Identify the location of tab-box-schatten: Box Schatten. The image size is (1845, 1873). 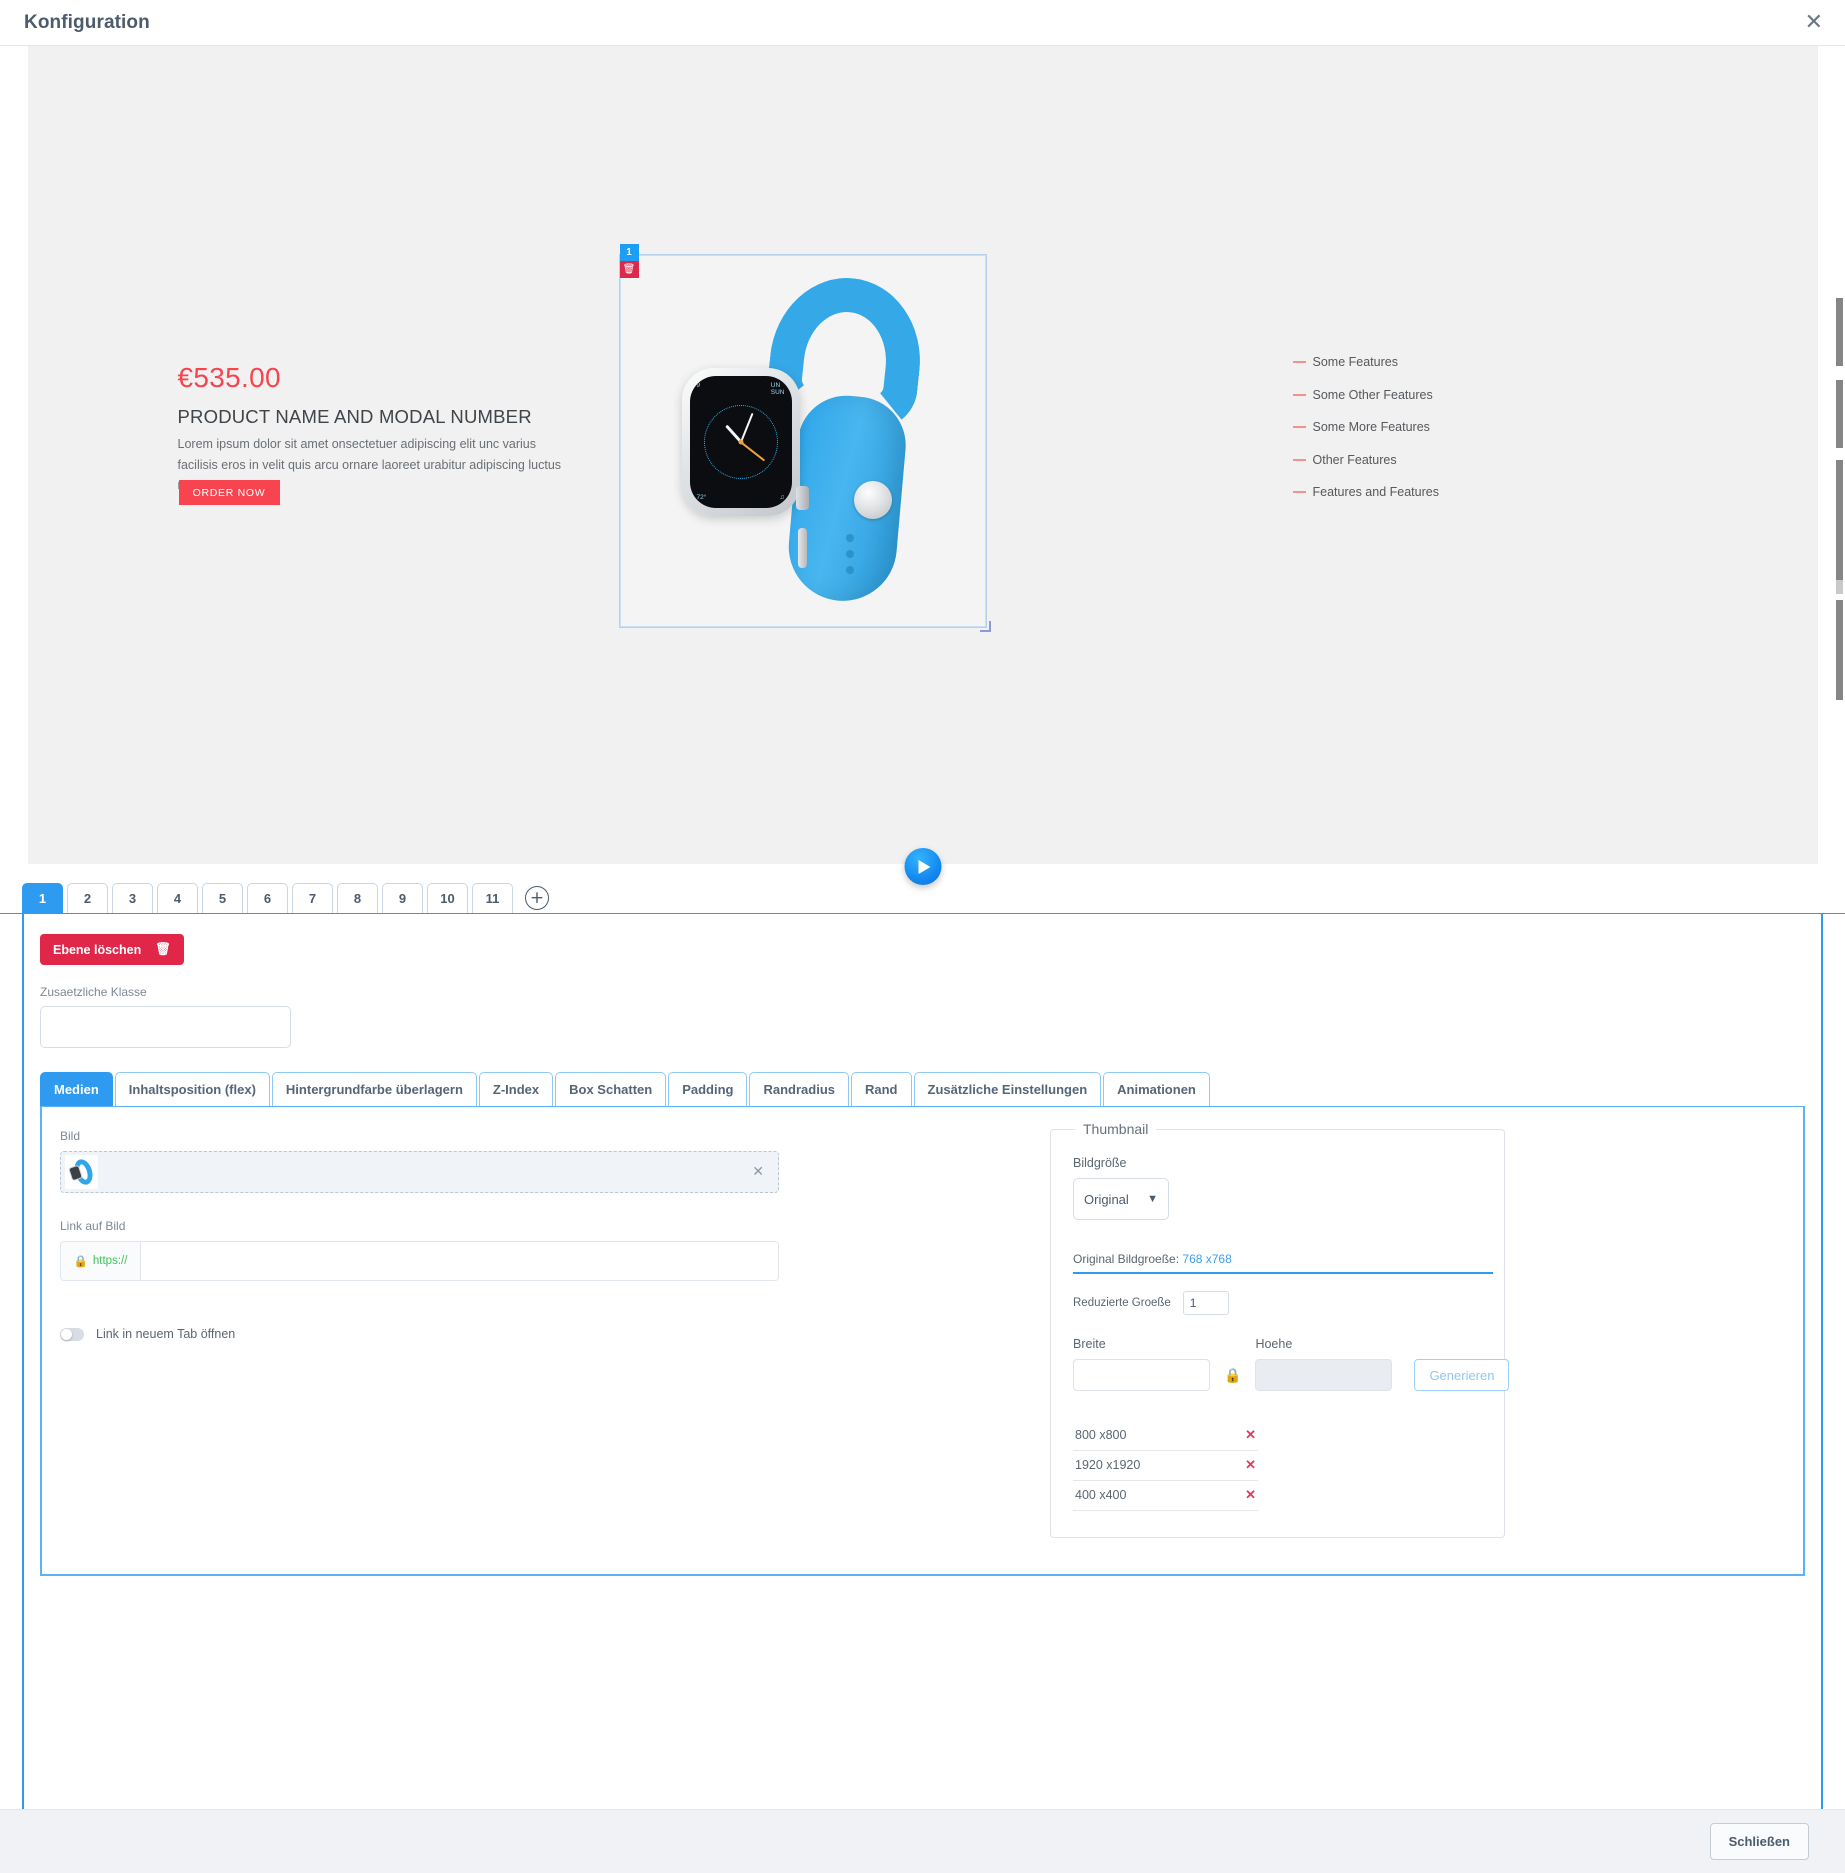
(611, 1089).